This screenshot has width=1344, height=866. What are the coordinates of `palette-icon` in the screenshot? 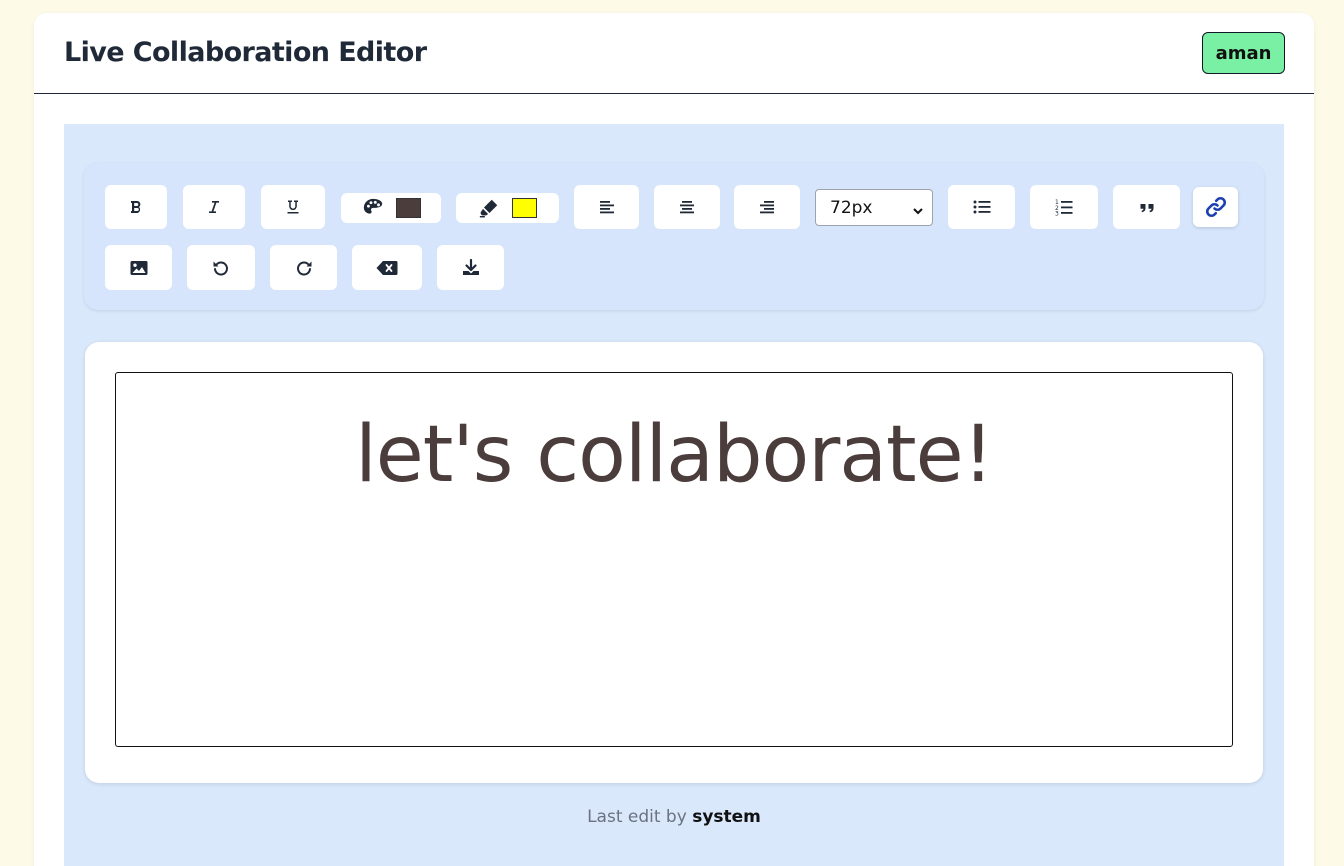 It's located at (373, 208).